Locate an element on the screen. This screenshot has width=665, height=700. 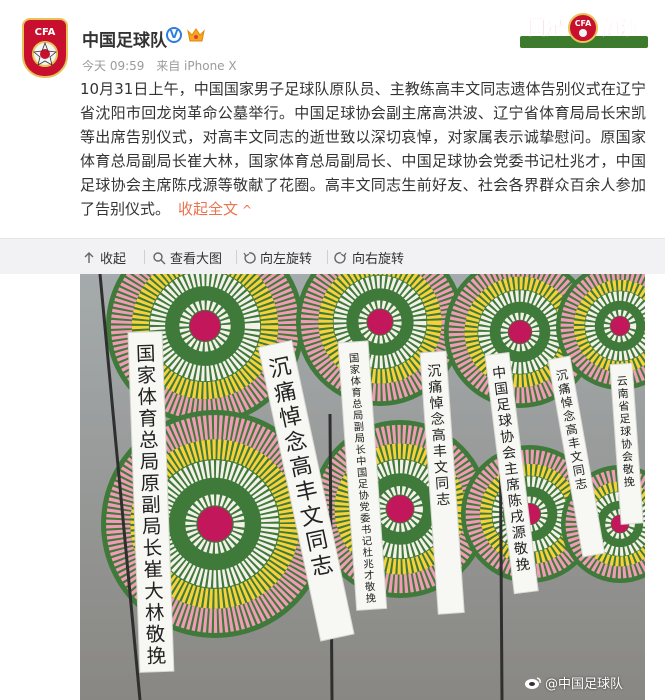
post-timestamp: 今天 09:59 is located at coordinates (113, 66).